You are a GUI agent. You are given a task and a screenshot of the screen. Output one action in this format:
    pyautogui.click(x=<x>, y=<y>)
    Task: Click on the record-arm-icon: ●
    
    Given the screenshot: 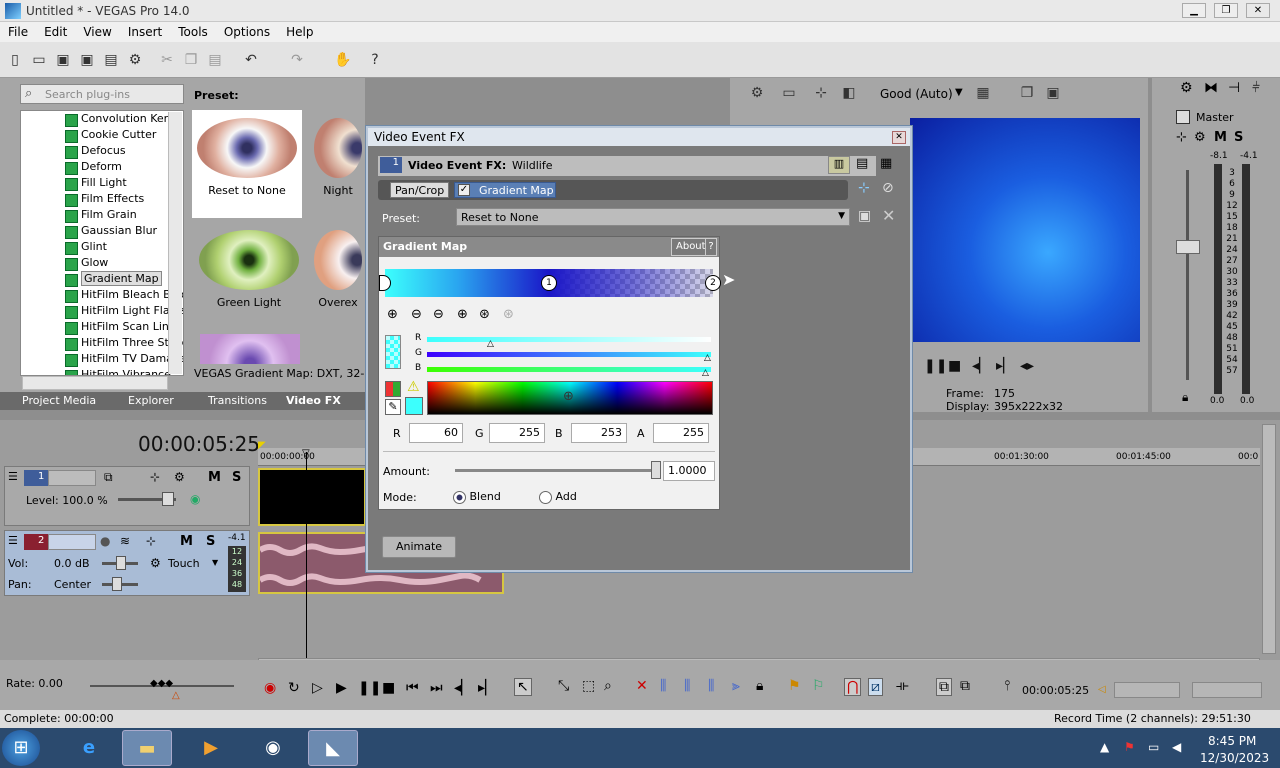 What is the action you would take?
    pyautogui.click(x=105, y=541)
    